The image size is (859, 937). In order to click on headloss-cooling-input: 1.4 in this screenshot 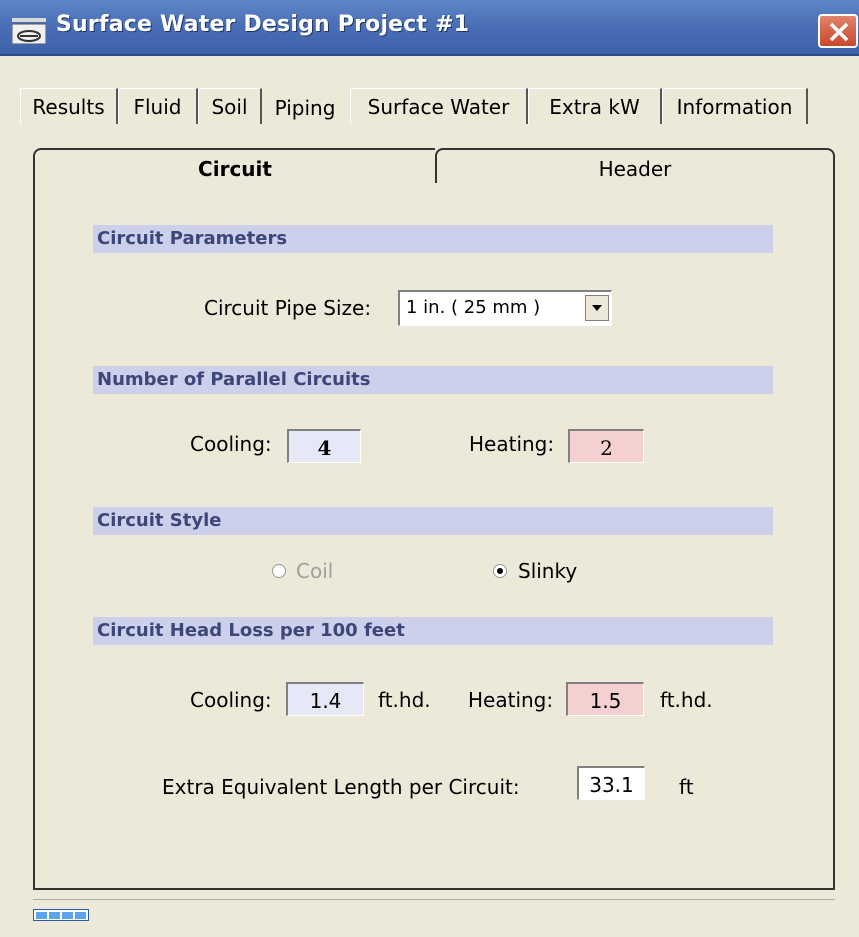, I will do `click(325, 699)`.